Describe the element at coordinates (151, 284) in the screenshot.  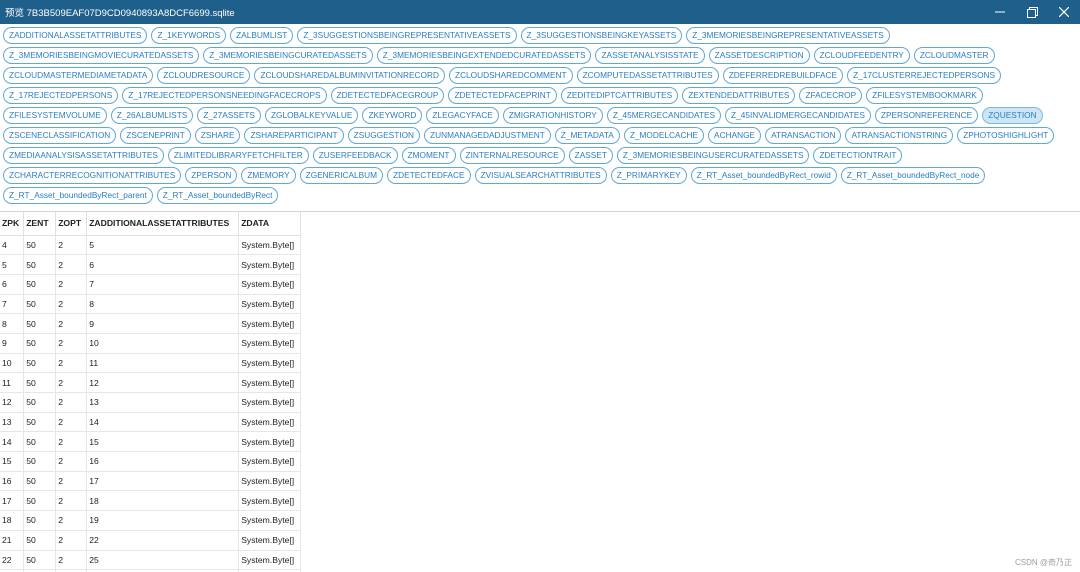
I see `table-row: 6 50 2 7 System.Byte[]` at that location.